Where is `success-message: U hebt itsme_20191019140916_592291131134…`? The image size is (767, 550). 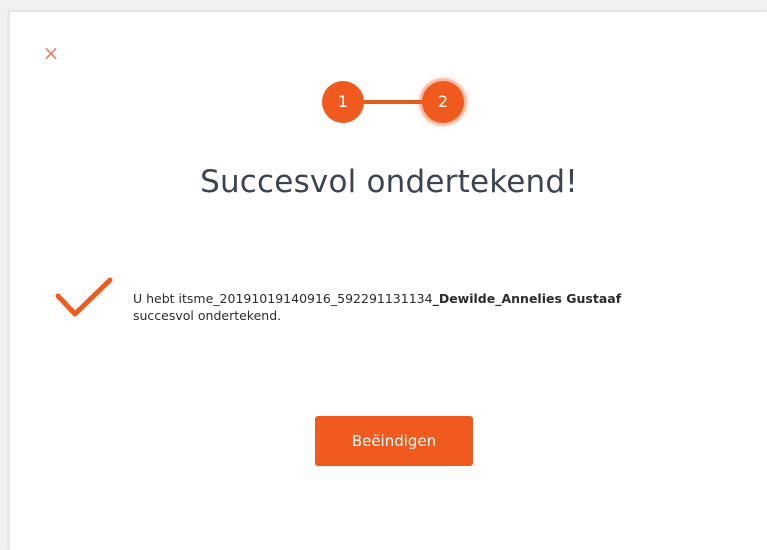 success-message: U hebt itsme_20191019140916_592291131134… is located at coordinates (448, 307).